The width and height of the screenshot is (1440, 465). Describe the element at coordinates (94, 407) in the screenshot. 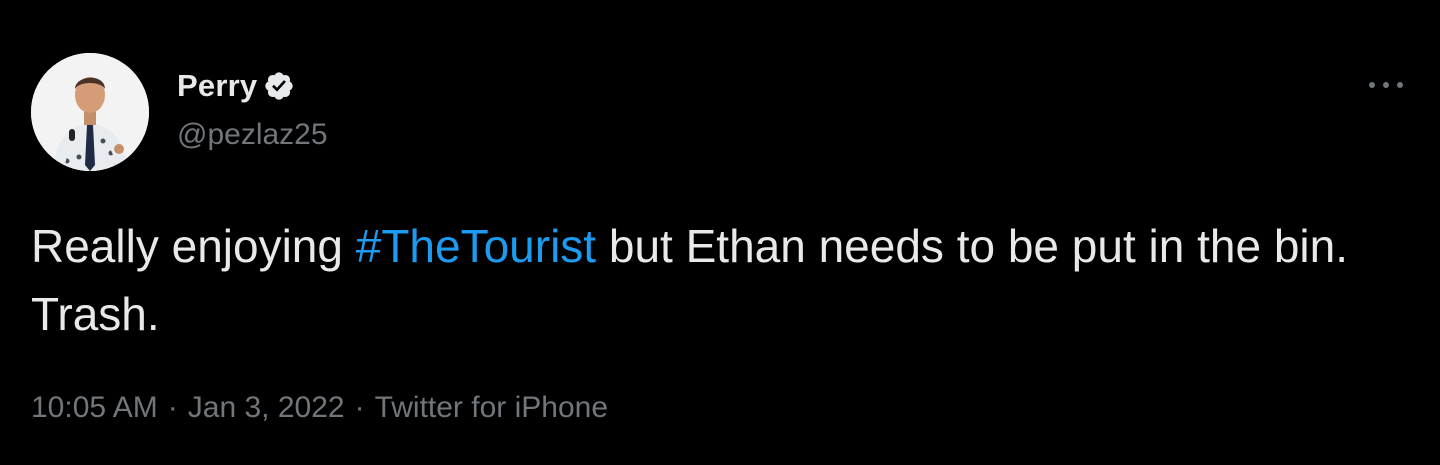

I see `tweet-time: 10:05 AM` at that location.